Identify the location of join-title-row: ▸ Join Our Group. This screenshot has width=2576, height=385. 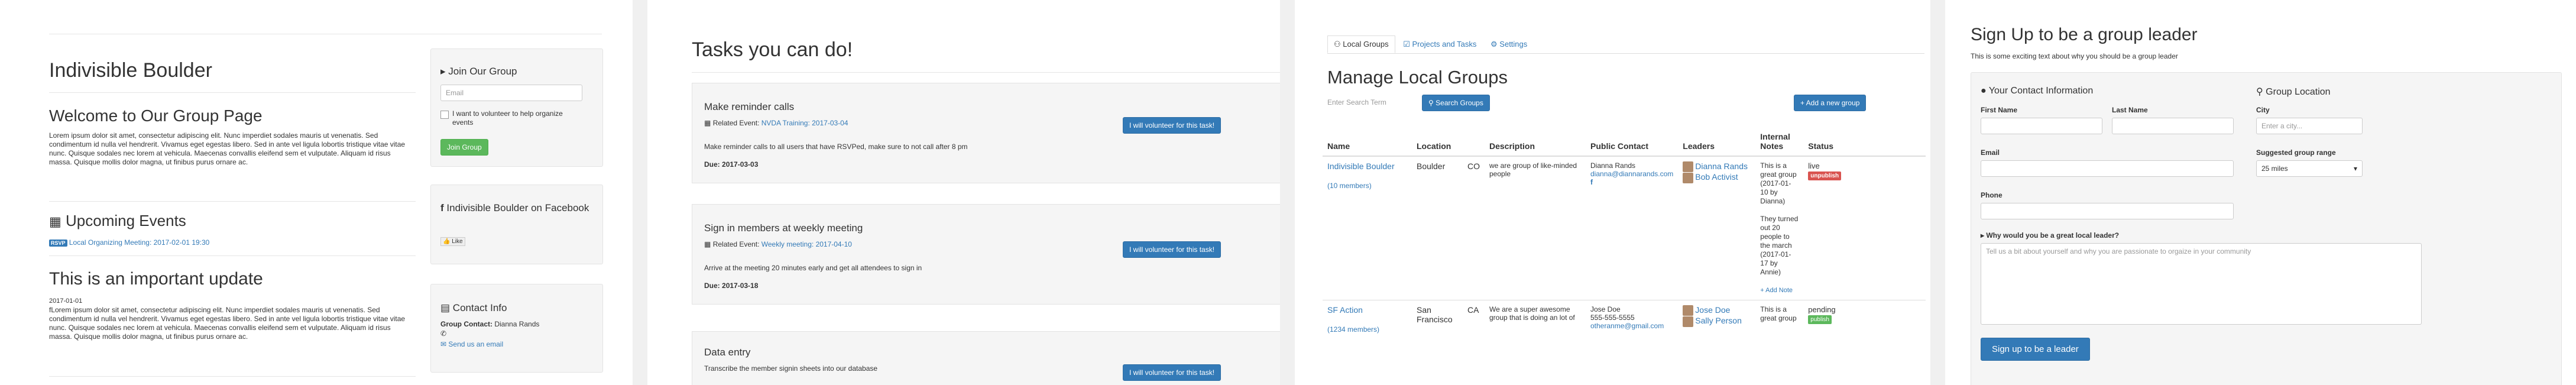
(478, 71).